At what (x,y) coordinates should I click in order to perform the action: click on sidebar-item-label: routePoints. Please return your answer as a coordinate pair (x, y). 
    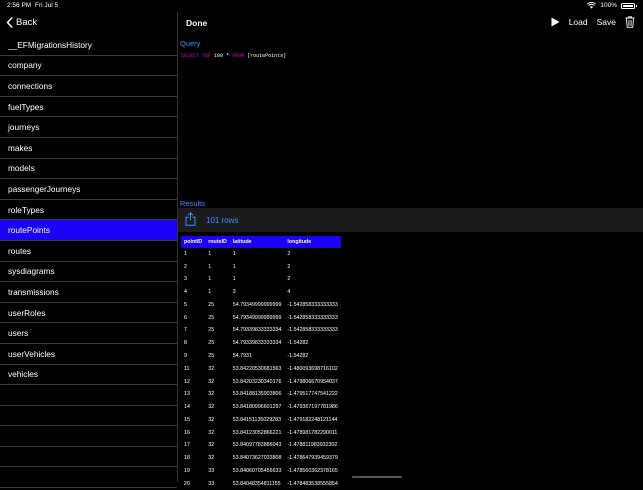
    Looking at the image, I should click on (29, 230).